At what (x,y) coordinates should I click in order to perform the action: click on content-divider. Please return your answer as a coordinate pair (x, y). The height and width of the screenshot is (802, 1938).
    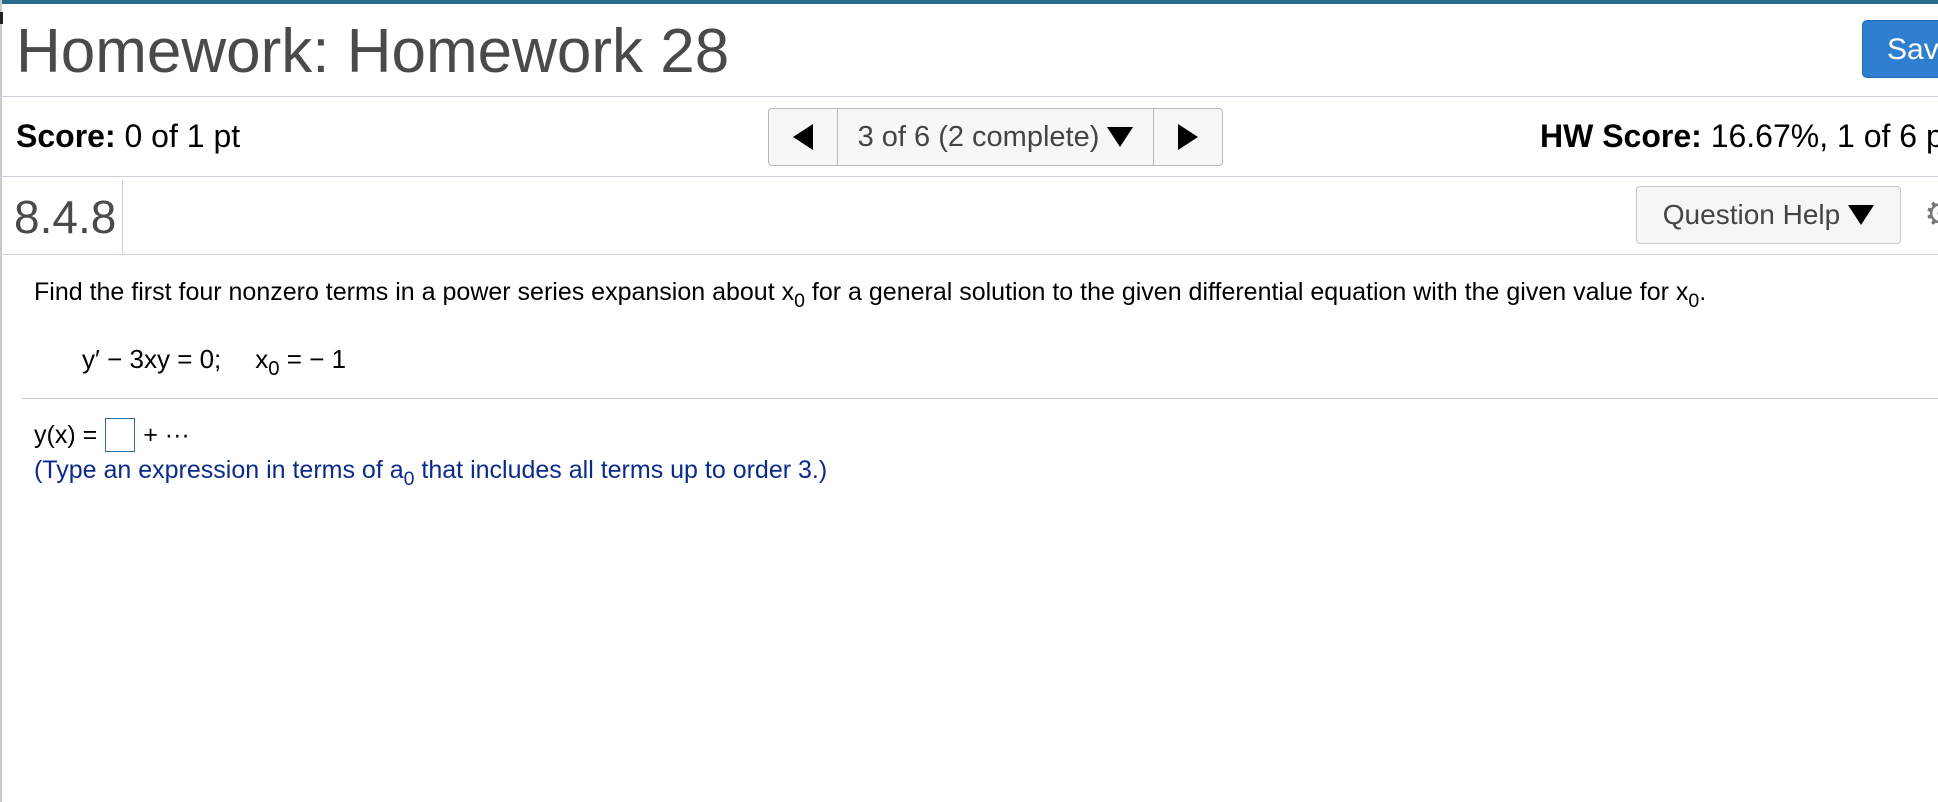
    Looking at the image, I should click on (980, 398).